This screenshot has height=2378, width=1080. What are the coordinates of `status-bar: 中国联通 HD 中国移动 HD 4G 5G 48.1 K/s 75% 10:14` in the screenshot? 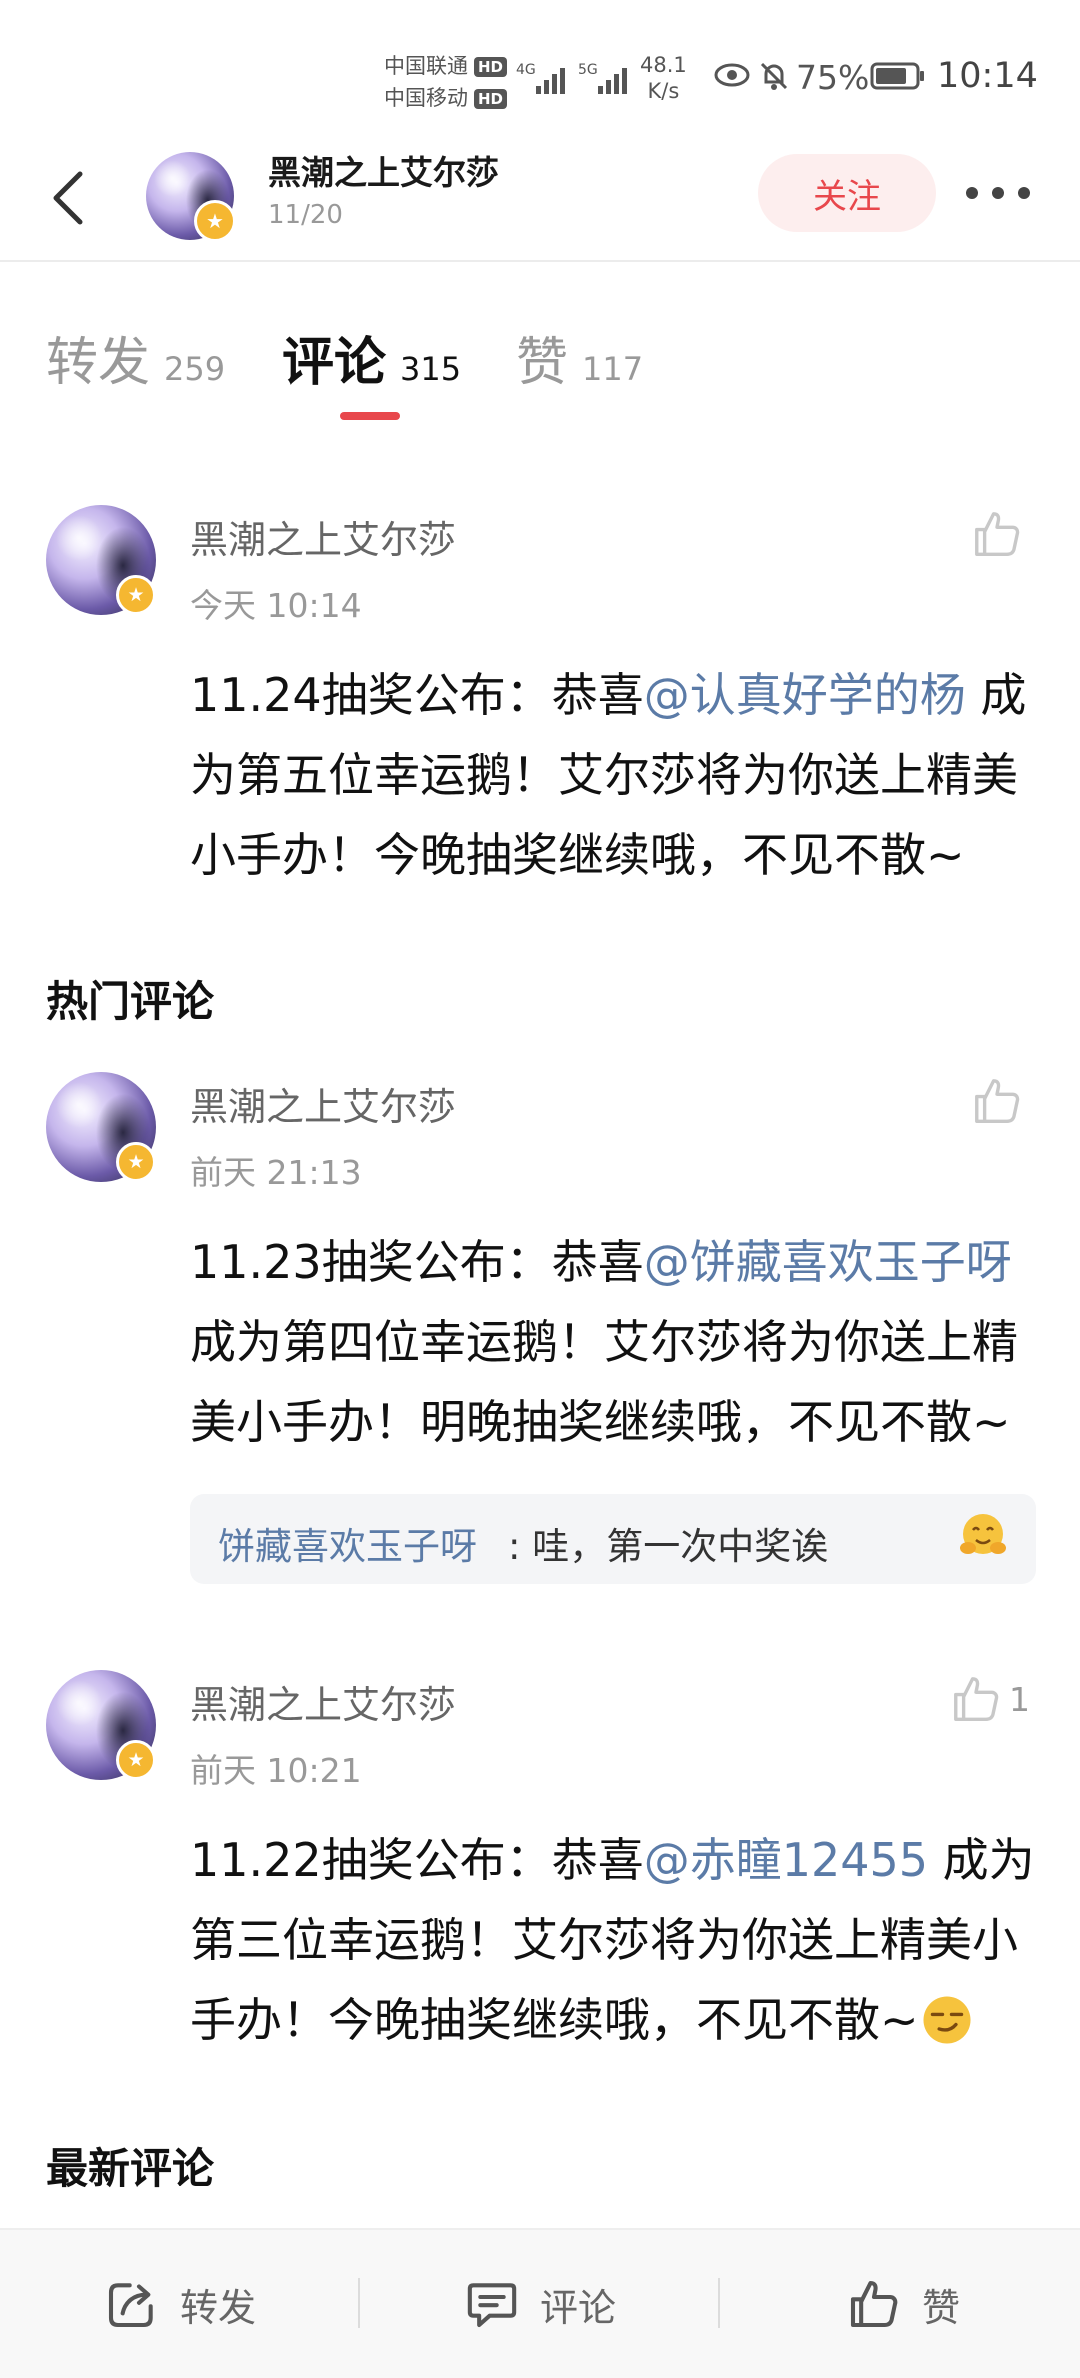 It's located at (540, 75).